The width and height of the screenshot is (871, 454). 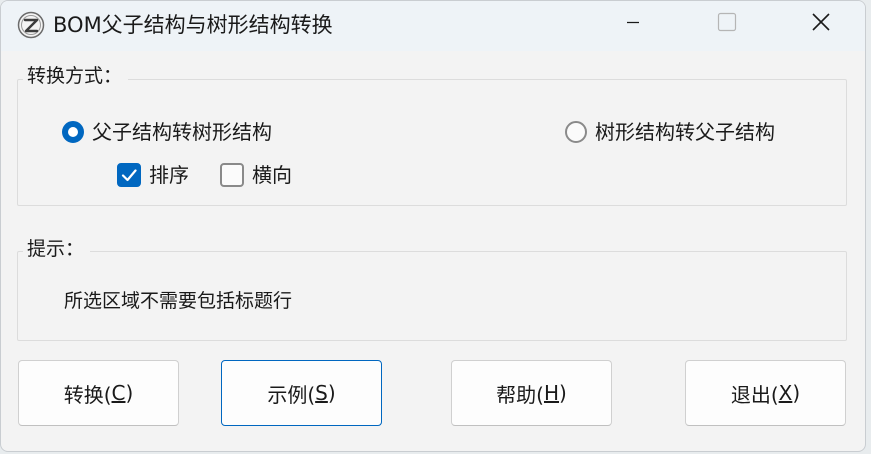 What do you see at coordinates (178, 301) in the screenshot?
I see `hint-text: 所选区域不需要包括标题行` at bounding box center [178, 301].